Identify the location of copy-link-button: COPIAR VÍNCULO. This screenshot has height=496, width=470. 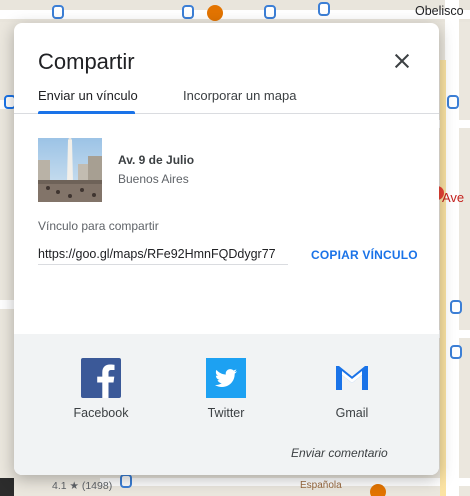
(364, 255).